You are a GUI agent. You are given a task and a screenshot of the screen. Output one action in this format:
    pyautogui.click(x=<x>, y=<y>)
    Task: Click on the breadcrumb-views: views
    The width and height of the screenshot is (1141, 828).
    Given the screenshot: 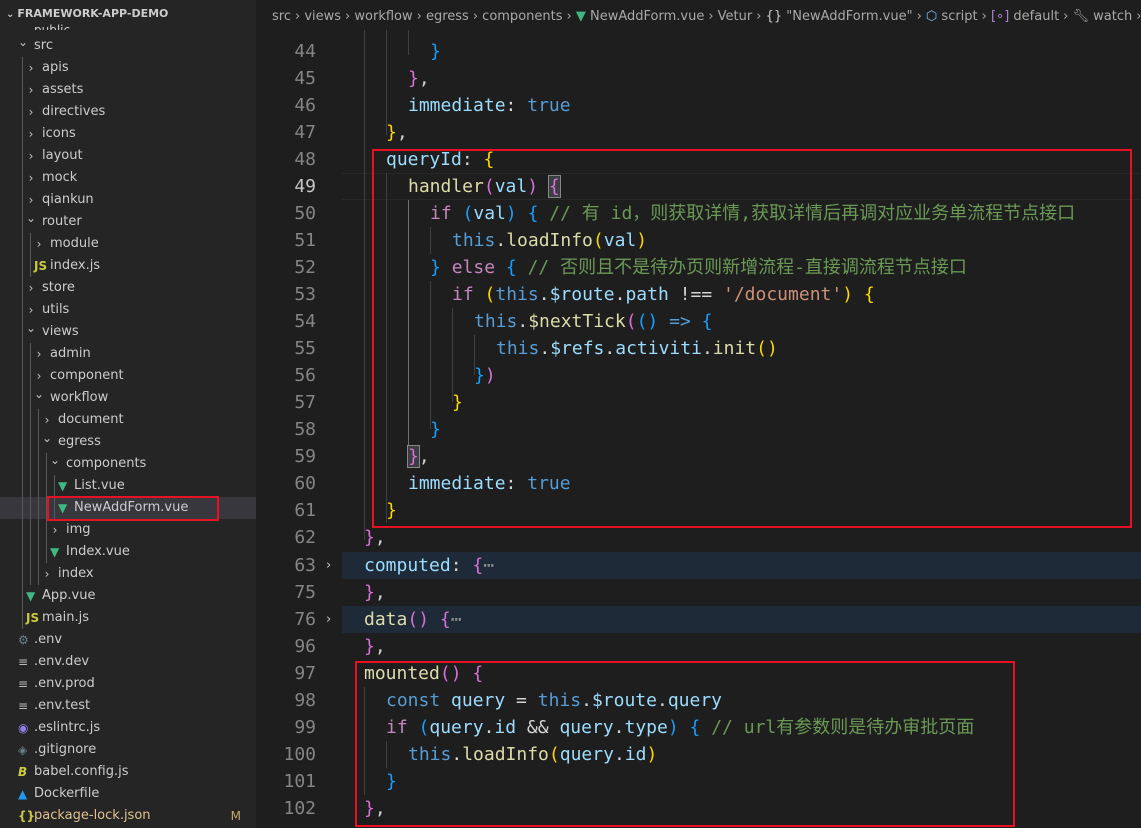 What is the action you would take?
    pyautogui.click(x=322, y=16)
    